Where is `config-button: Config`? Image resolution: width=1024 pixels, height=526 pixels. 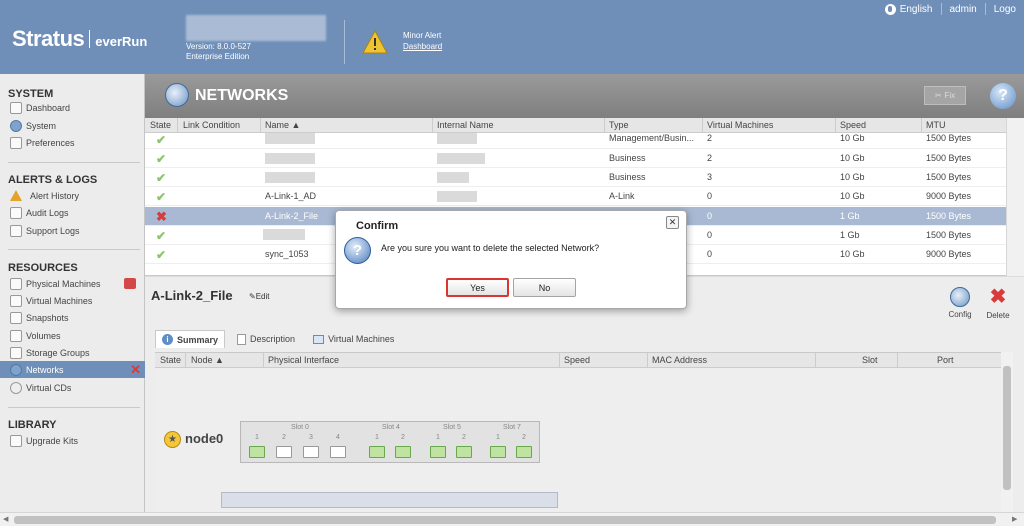
config-button: Config is located at coordinates (960, 303).